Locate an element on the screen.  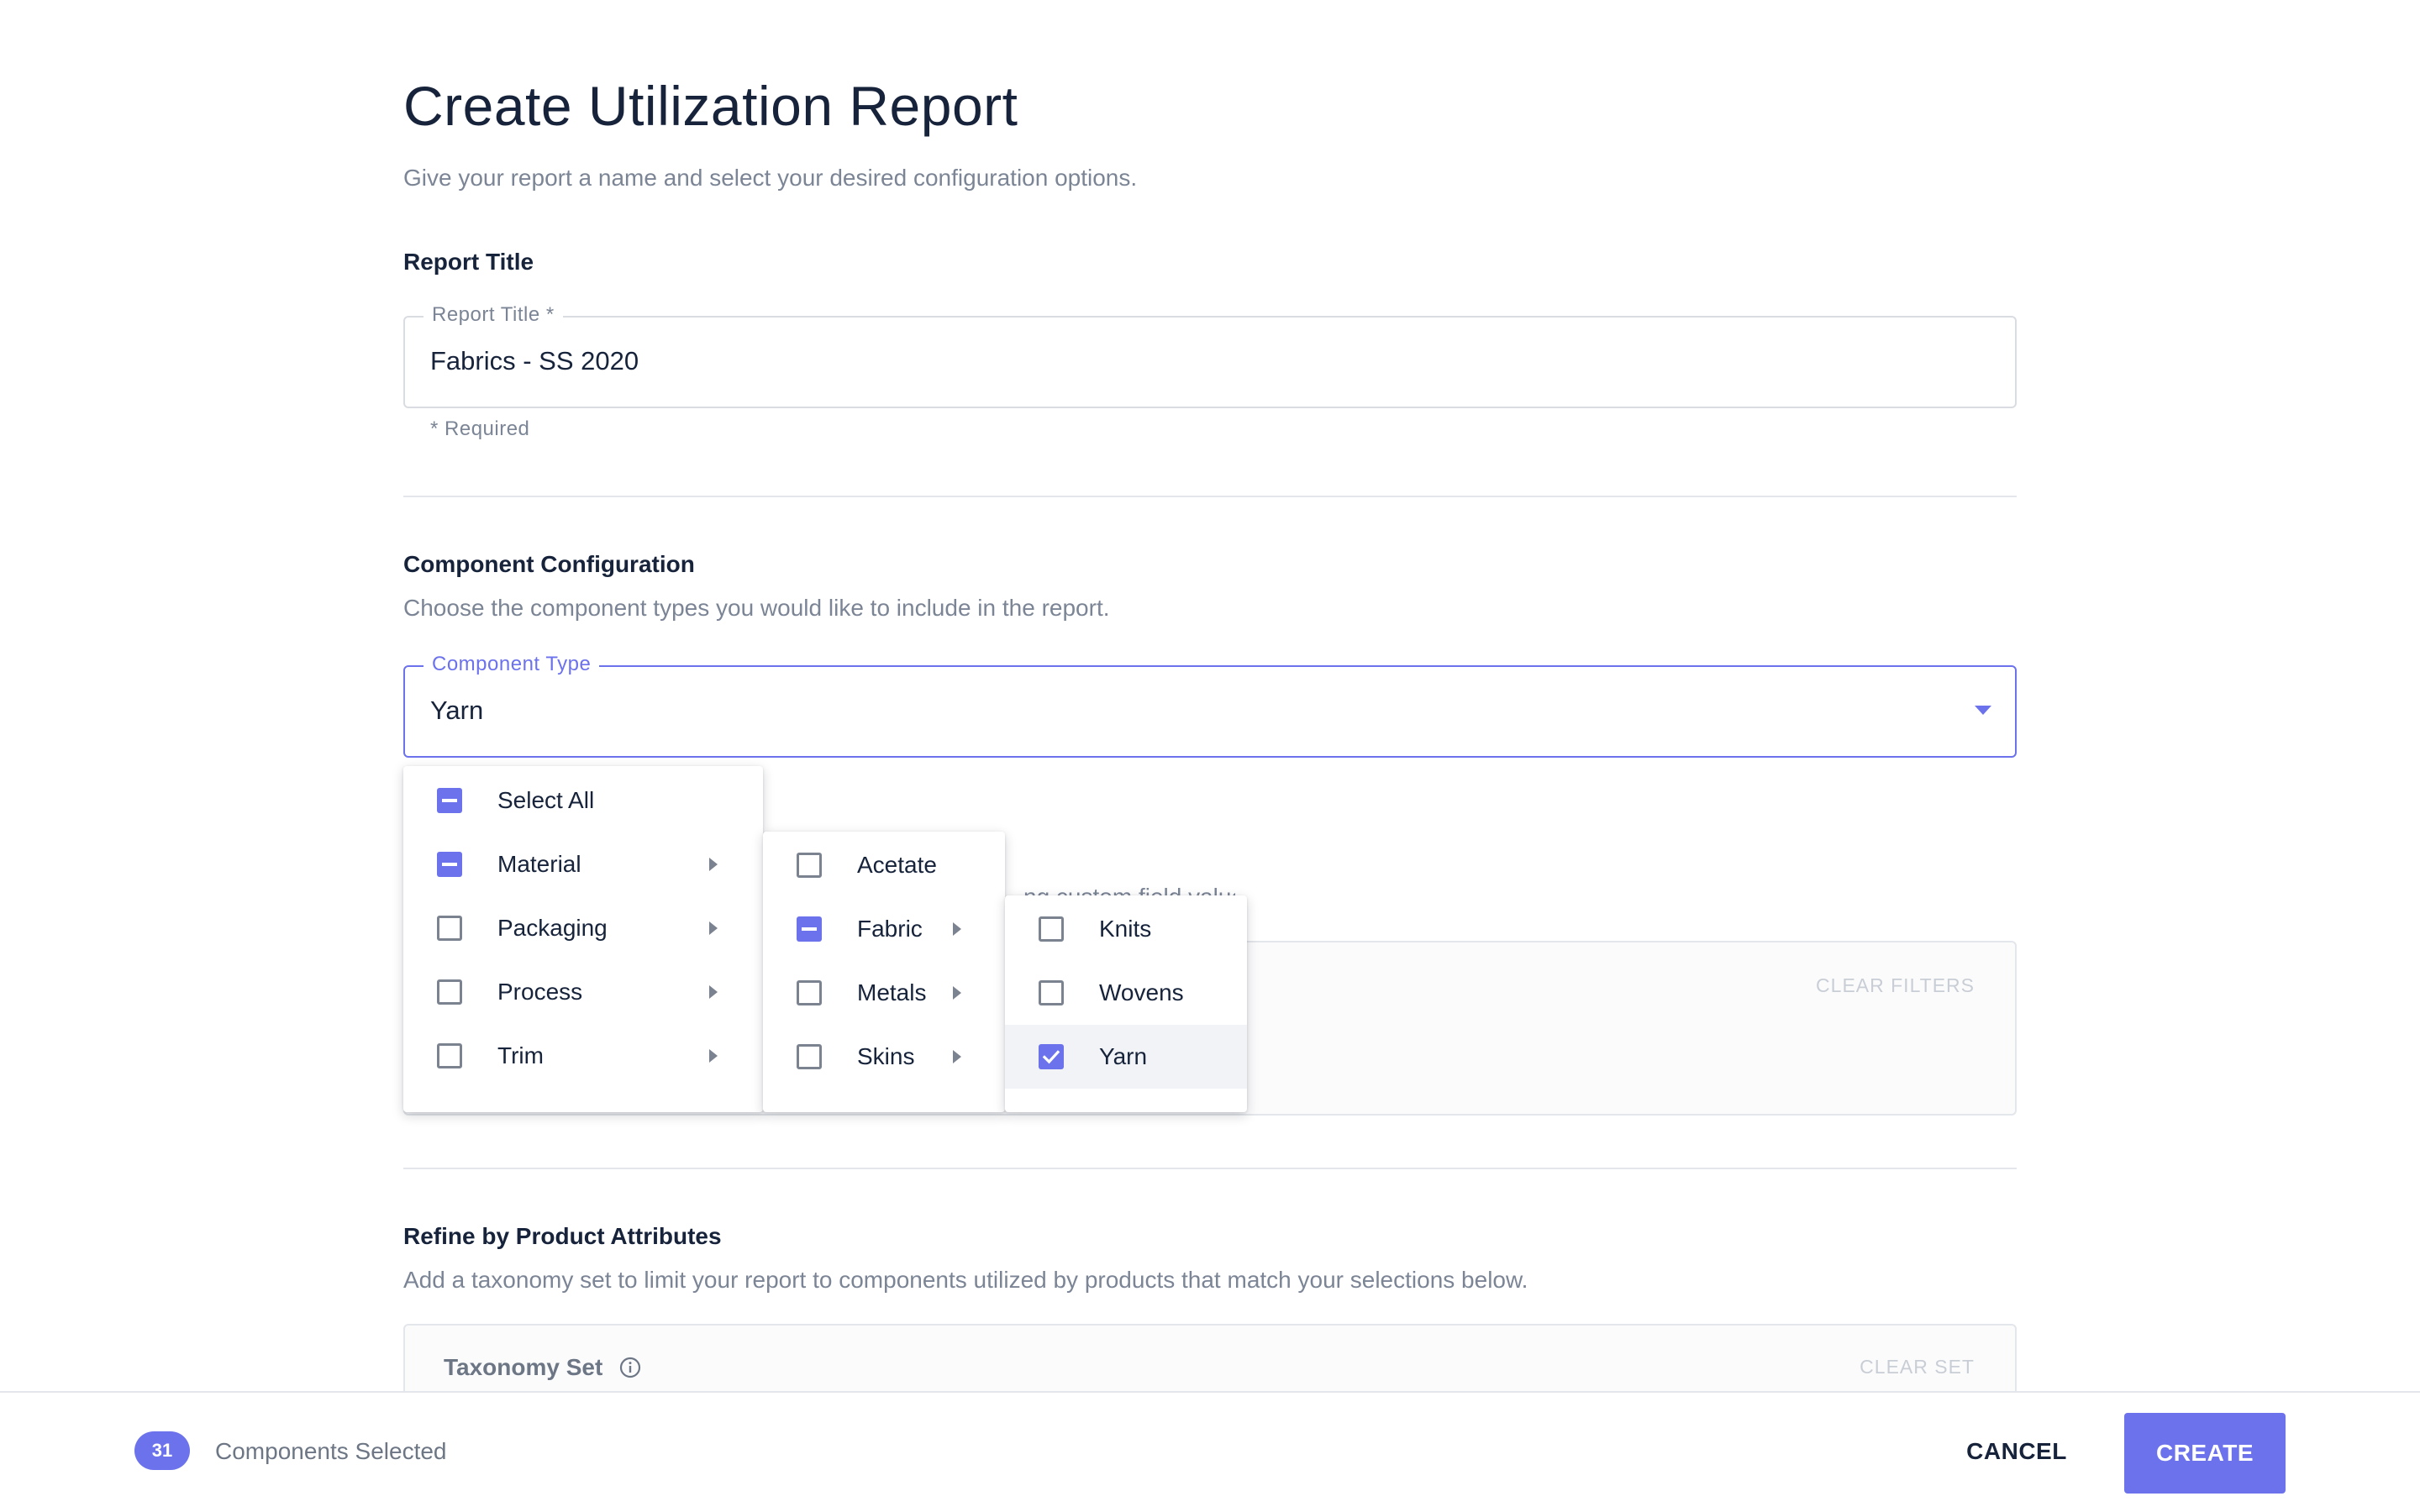
menu-item-label: Knits is located at coordinates (1125, 929).